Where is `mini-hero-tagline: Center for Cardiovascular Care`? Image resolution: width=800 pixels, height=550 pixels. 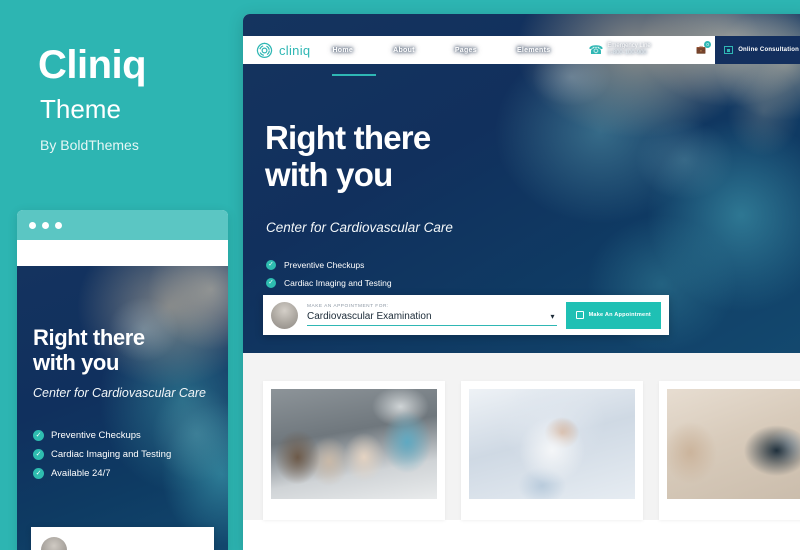
mini-hero-tagline: Center for Cardiovascular Care is located at coordinates (119, 393).